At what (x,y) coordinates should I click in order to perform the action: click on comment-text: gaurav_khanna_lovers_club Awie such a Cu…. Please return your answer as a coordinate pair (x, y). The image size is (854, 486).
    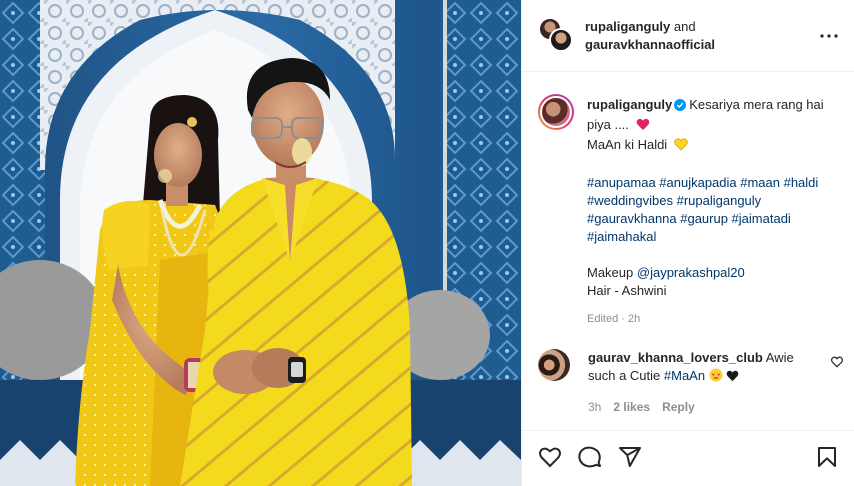
    Looking at the image, I should click on (705, 368).